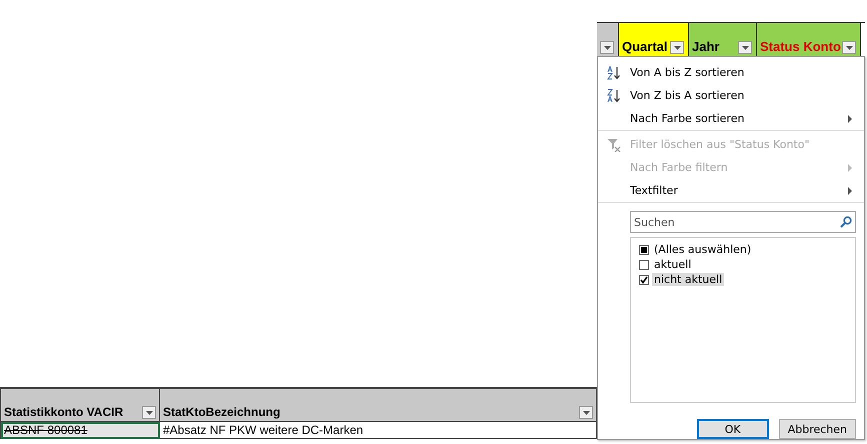 Image resolution: width=867 pixels, height=444 pixels. What do you see at coordinates (614, 145) in the screenshot?
I see `clear-filter-icon` at bounding box center [614, 145].